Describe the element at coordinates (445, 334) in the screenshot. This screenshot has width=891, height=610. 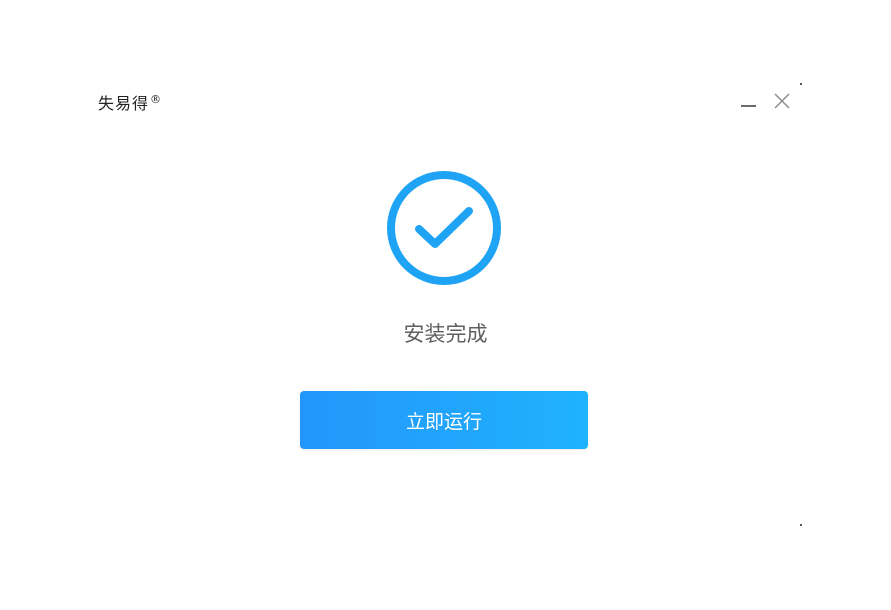
I see `install-status-text: 安装完成` at that location.